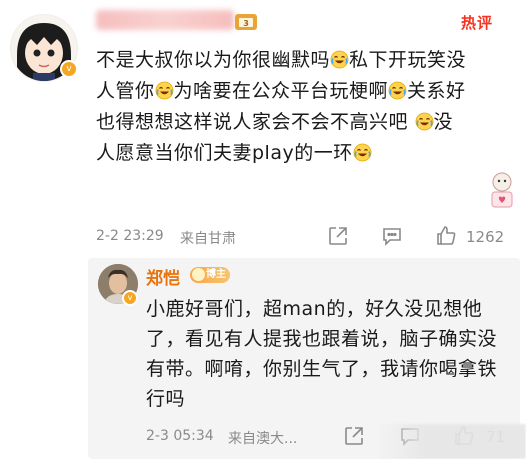  I want to click on blogger-badge-label: 博主, so click(216, 274).